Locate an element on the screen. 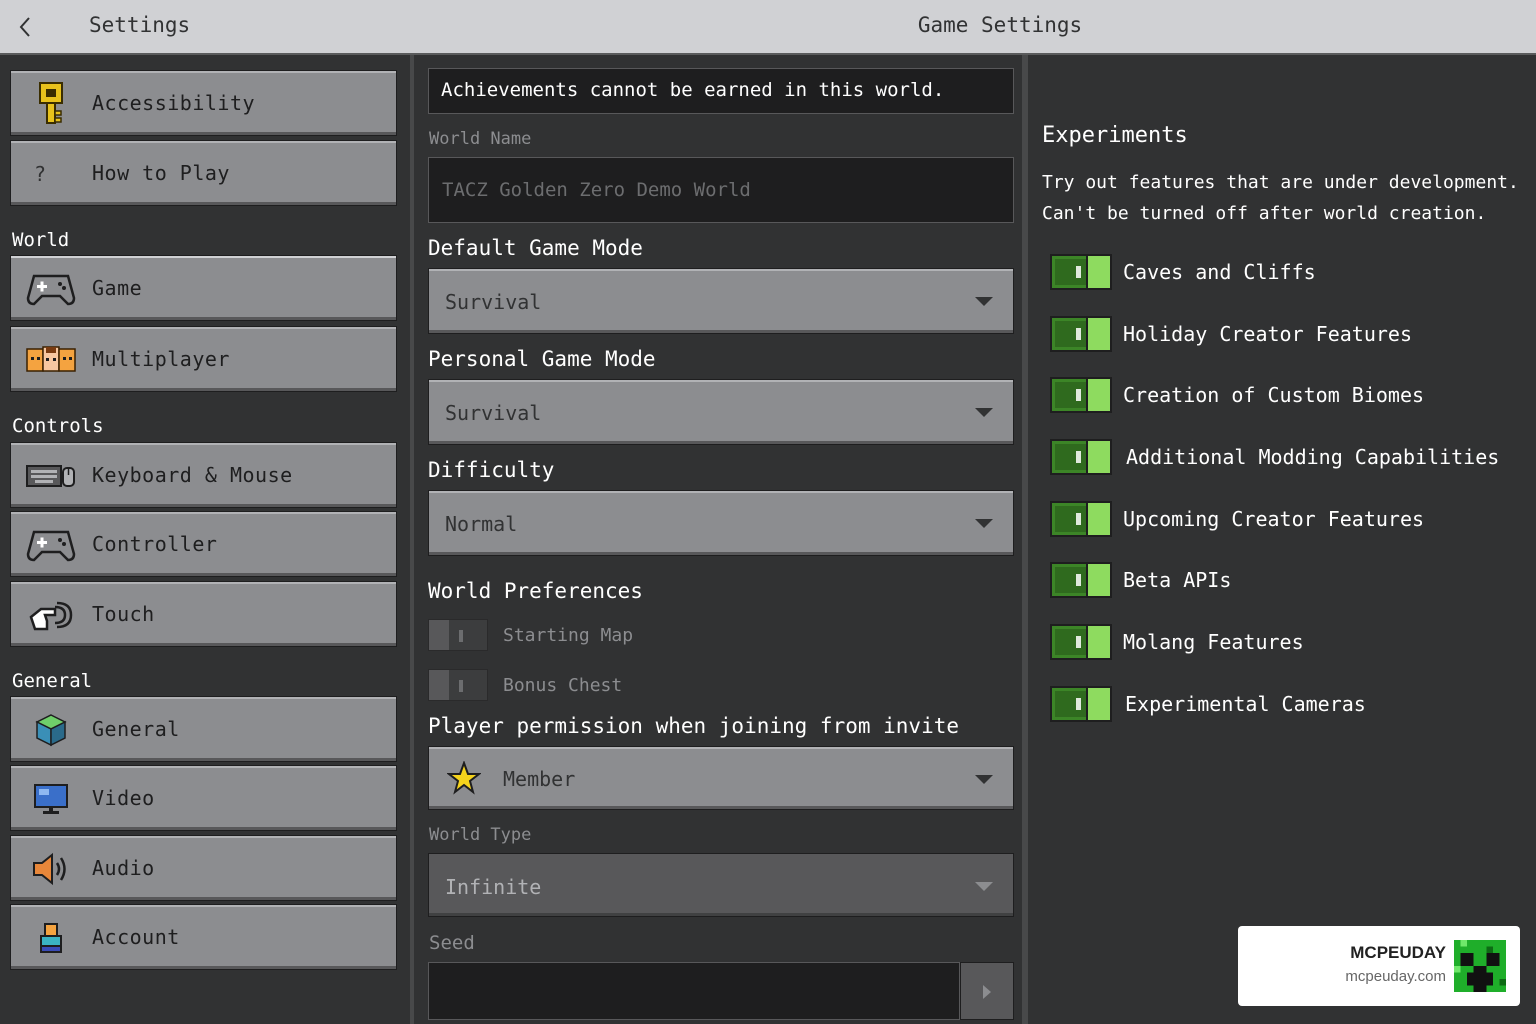 This screenshot has width=1536, height=1024. difficulty-label: Difficulty is located at coordinates (491, 470).